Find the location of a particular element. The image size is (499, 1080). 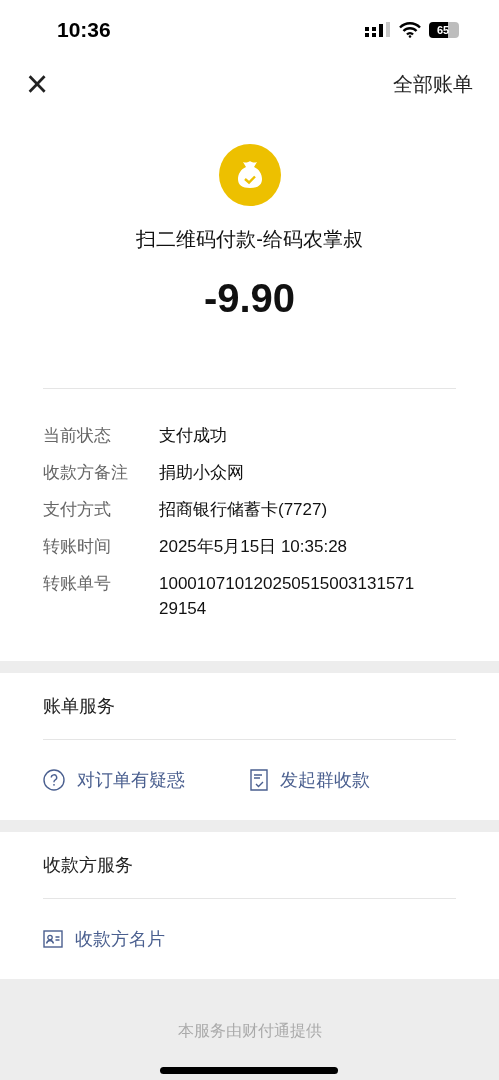

detail-label: 转账单号 is located at coordinates (77, 584).